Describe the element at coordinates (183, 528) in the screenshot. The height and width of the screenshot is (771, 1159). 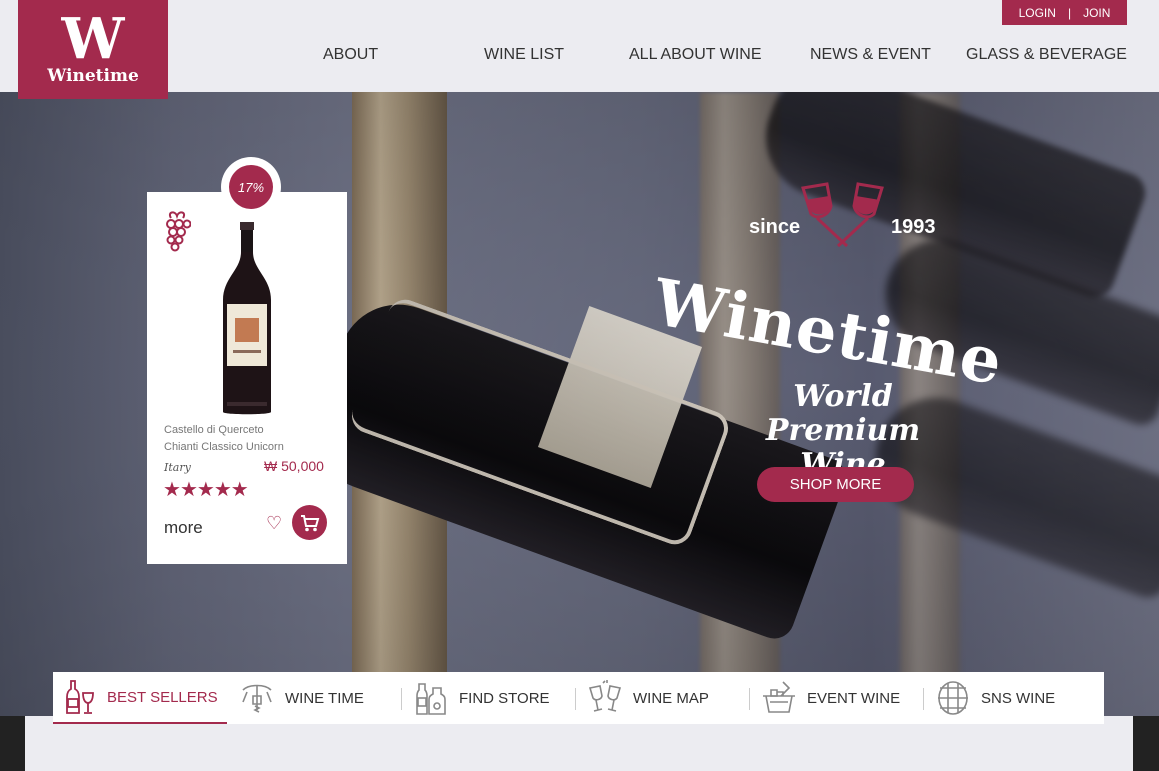
I see `more-link: more` at that location.